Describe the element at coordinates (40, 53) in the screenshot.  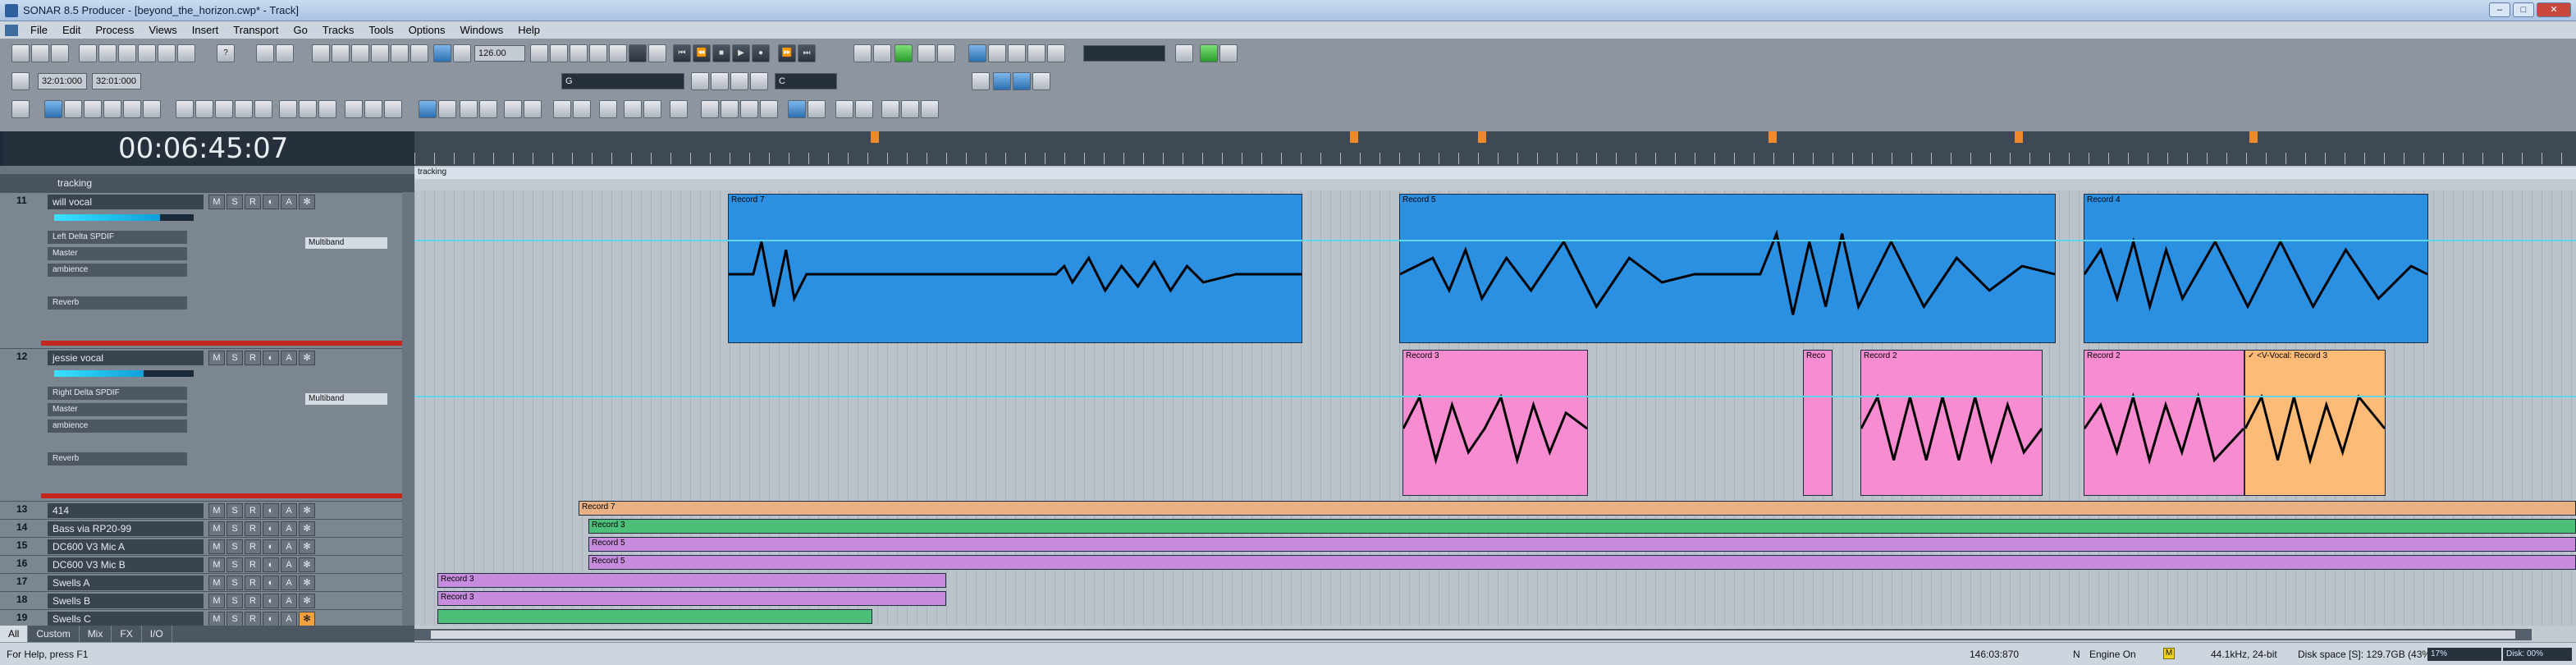
I see `open-icon` at that location.